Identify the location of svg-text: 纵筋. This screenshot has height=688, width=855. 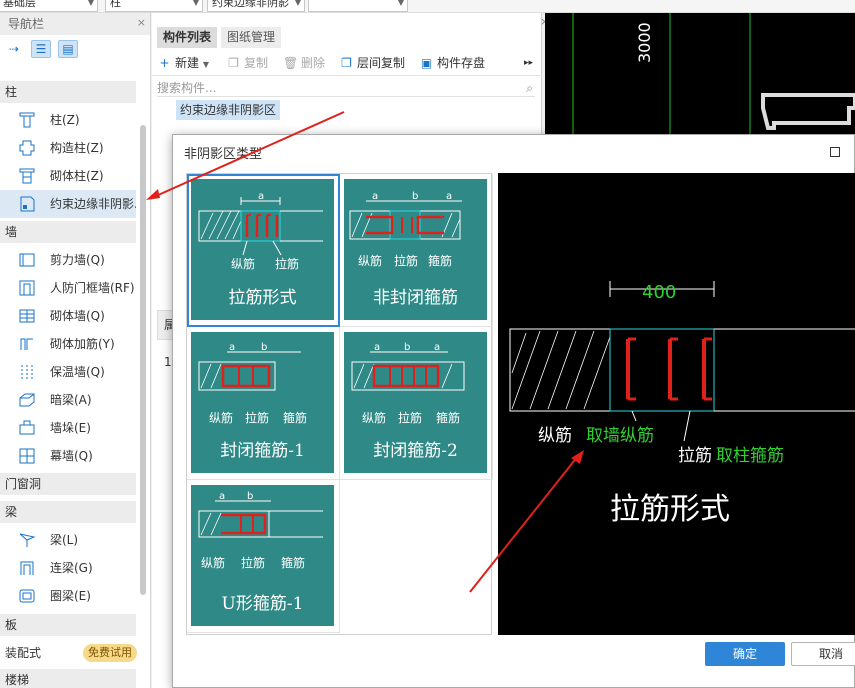
(374, 417).